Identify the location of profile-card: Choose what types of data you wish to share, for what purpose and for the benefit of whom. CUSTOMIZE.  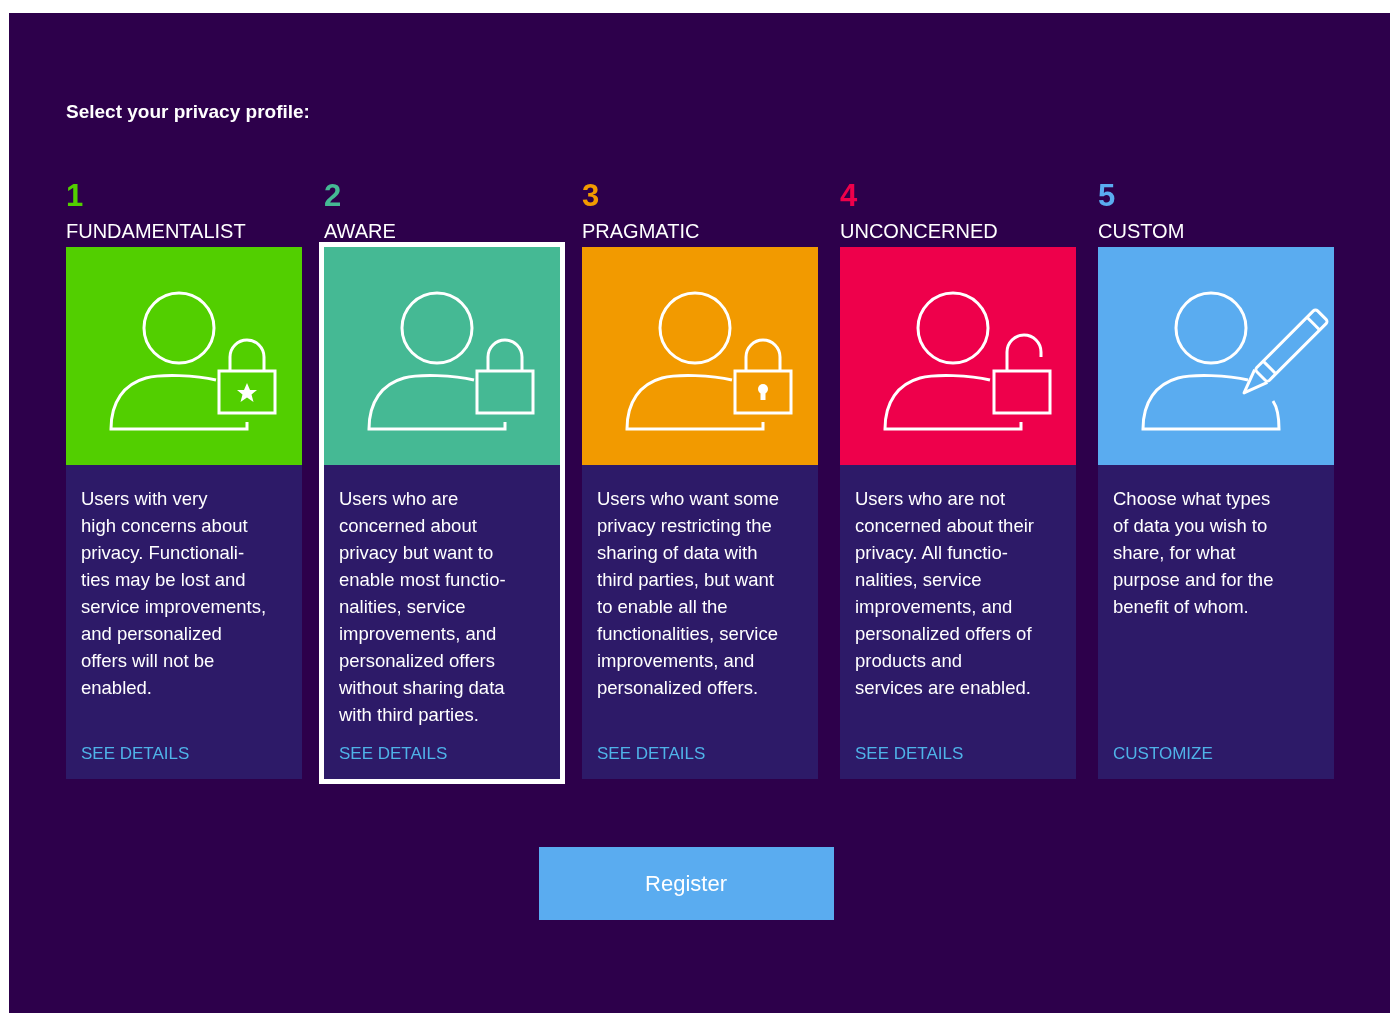
(1216, 512).